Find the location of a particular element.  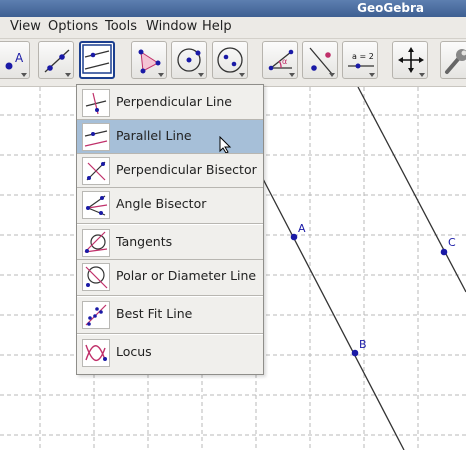

polar-line-icon is located at coordinates (96, 277).